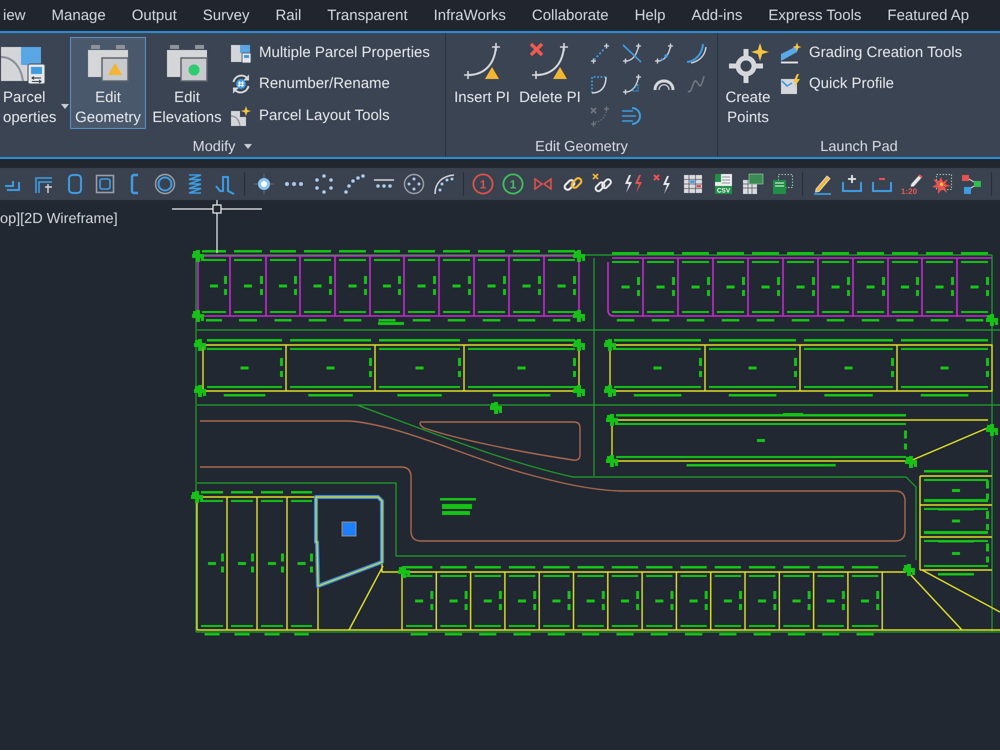 The width and height of the screenshot is (1000, 750). What do you see at coordinates (225, 184) in the screenshot?
I see `step-curve-icon` at bounding box center [225, 184].